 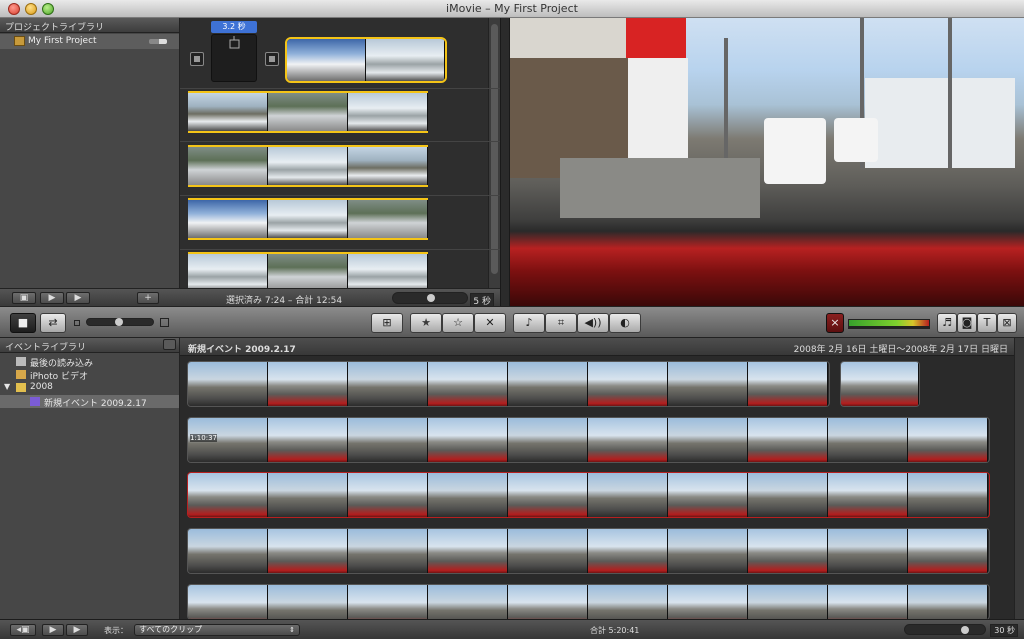 I want to click on event-clip-strip-rejected, so click(x=588, y=495).